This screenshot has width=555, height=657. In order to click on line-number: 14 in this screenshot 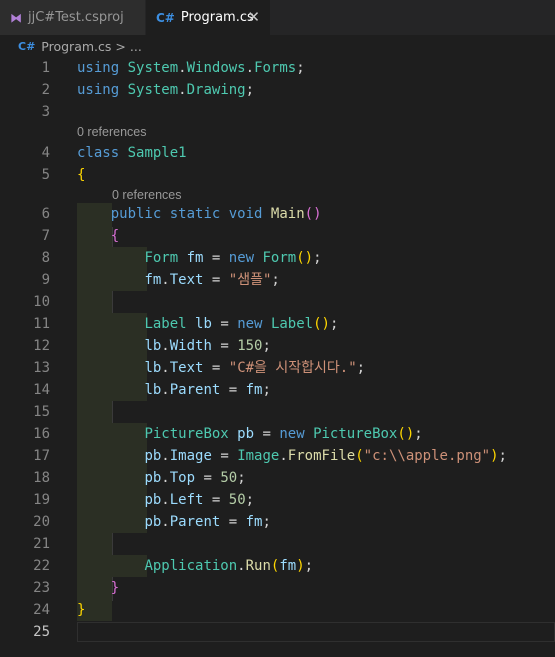, I will do `click(41, 390)`.